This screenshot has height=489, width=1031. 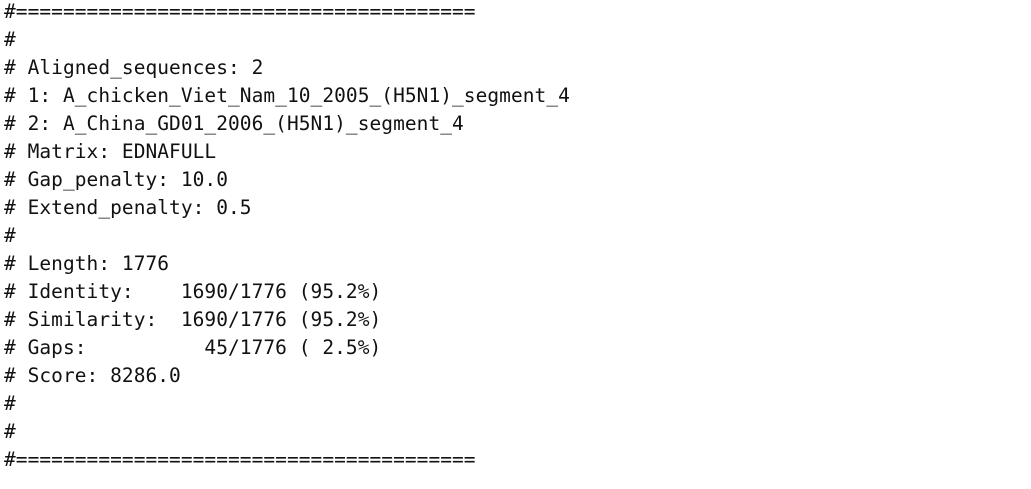 What do you see at coordinates (134, 67) in the screenshot?
I see `aligned-sequences-line: # Aligned_sequences: 2` at bounding box center [134, 67].